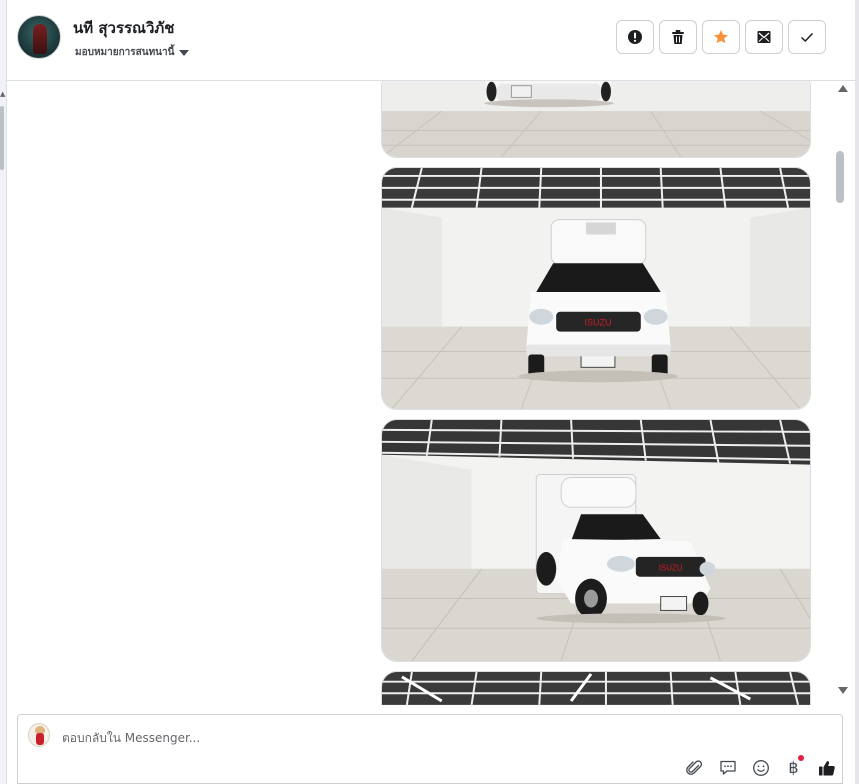 The image size is (859, 784). What do you see at coordinates (123, 28) in the screenshot?
I see `contact-name: นที สุวรรณวิภัช` at bounding box center [123, 28].